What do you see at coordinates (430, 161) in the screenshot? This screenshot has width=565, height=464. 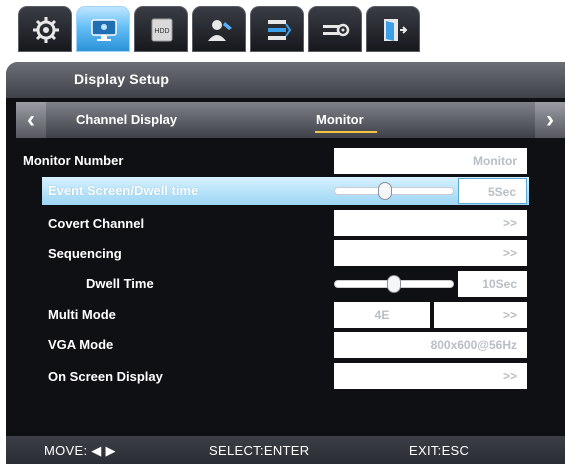 I see `monitor-number-field: Monitor` at bounding box center [430, 161].